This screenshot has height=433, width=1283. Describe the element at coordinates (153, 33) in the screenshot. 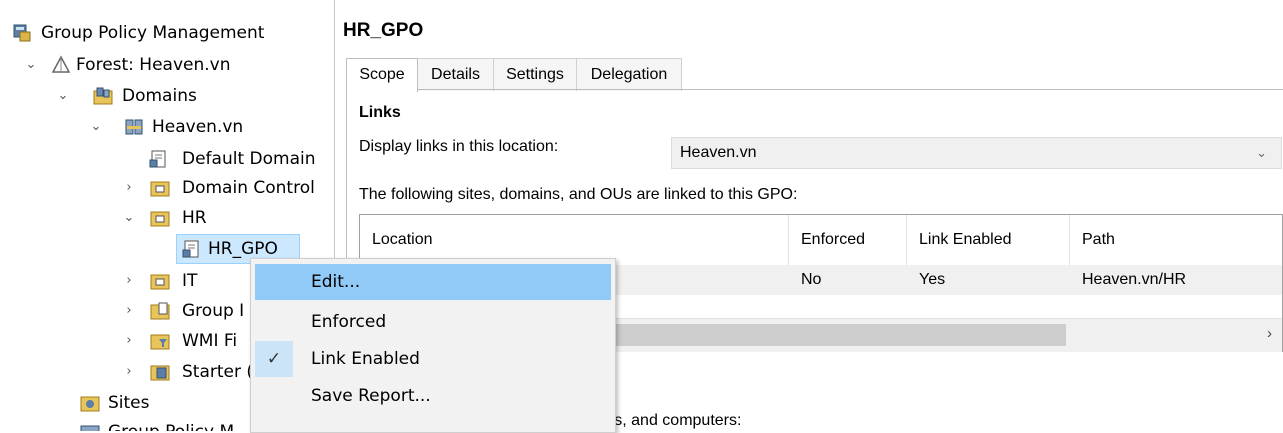

I see `tree-label: Group Policy Management` at that location.